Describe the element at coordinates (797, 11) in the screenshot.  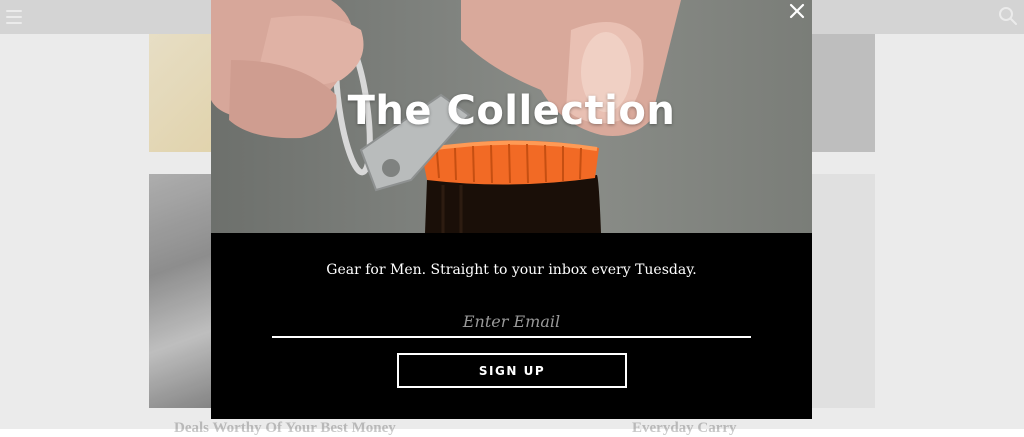
I see `close-icon` at that location.